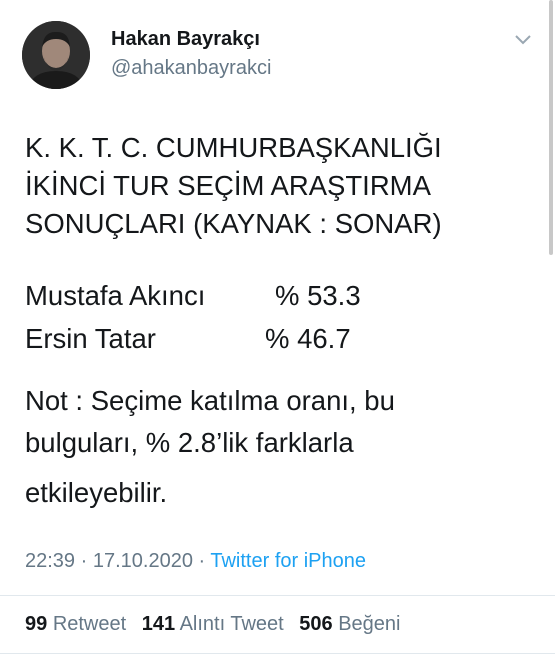 The image size is (555, 663). What do you see at coordinates (318, 295) in the screenshot?
I see `candidate-percent: % 53.3` at bounding box center [318, 295].